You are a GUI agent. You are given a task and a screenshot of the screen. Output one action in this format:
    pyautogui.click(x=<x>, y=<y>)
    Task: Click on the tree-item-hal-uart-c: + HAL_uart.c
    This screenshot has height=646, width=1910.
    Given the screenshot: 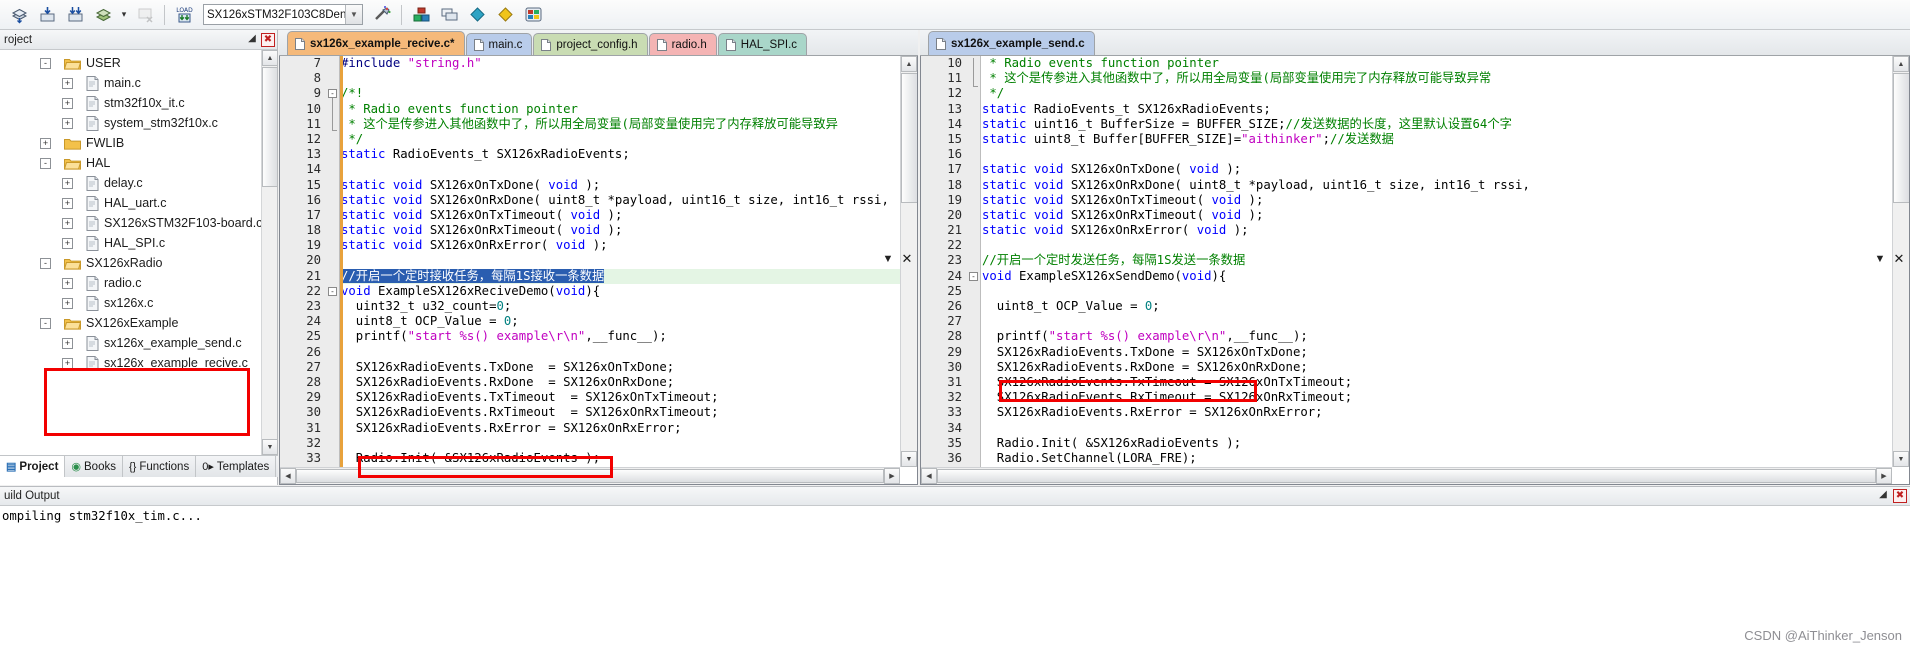 What is the action you would take?
    pyautogui.click(x=131, y=203)
    